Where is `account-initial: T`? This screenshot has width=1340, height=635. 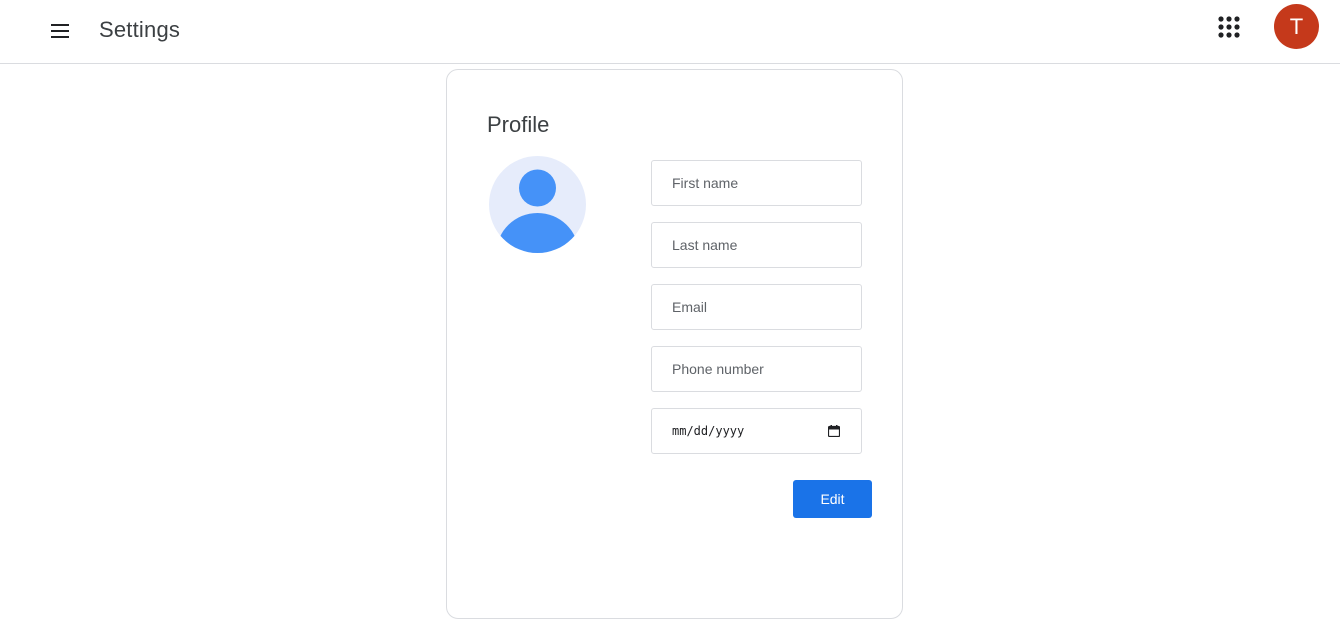 account-initial: T is located at coordinates (1296, 26).